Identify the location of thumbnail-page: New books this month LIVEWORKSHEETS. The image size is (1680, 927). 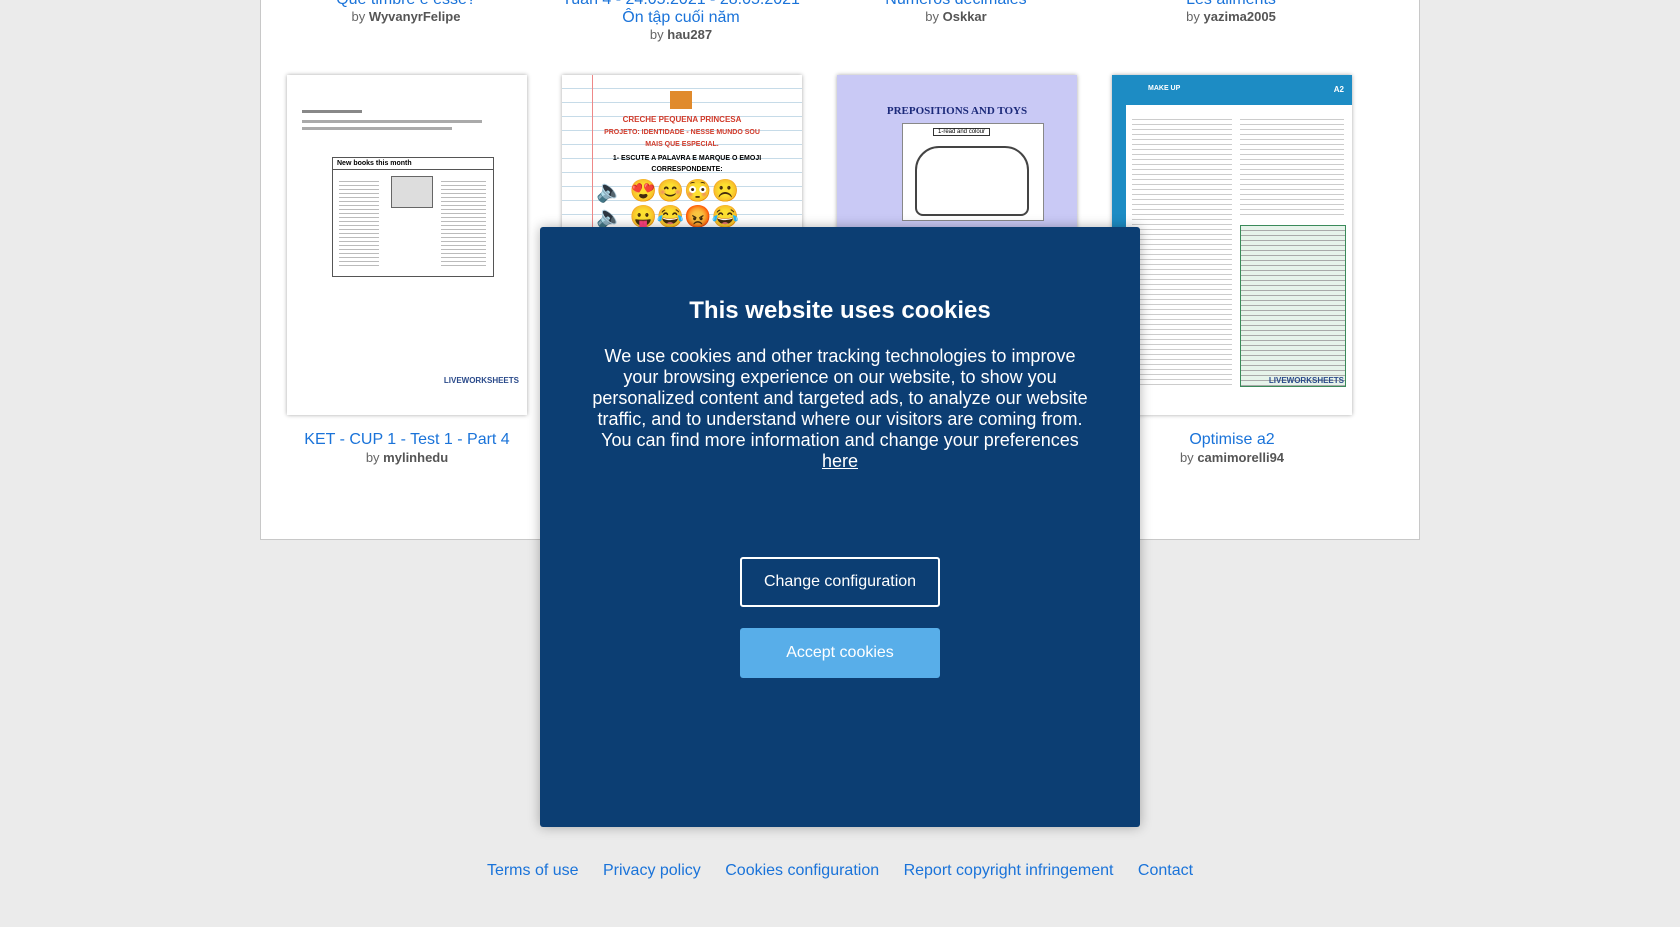
(407, 245).